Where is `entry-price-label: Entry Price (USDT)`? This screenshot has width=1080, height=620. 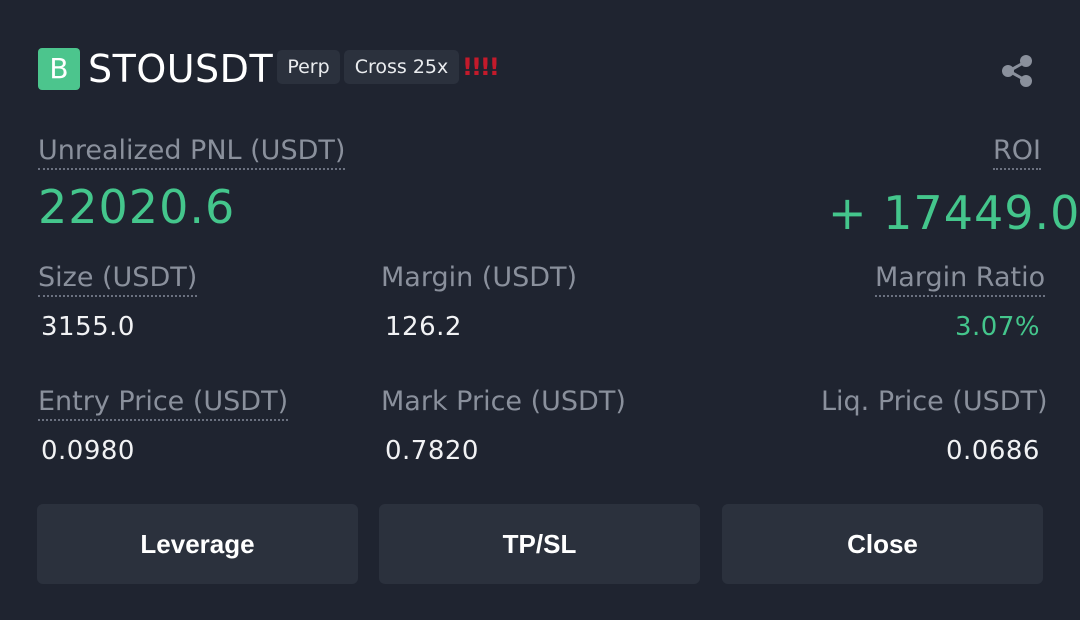 entry-price-label: Entry Price (USDT) is located at coordinates (163, 403).